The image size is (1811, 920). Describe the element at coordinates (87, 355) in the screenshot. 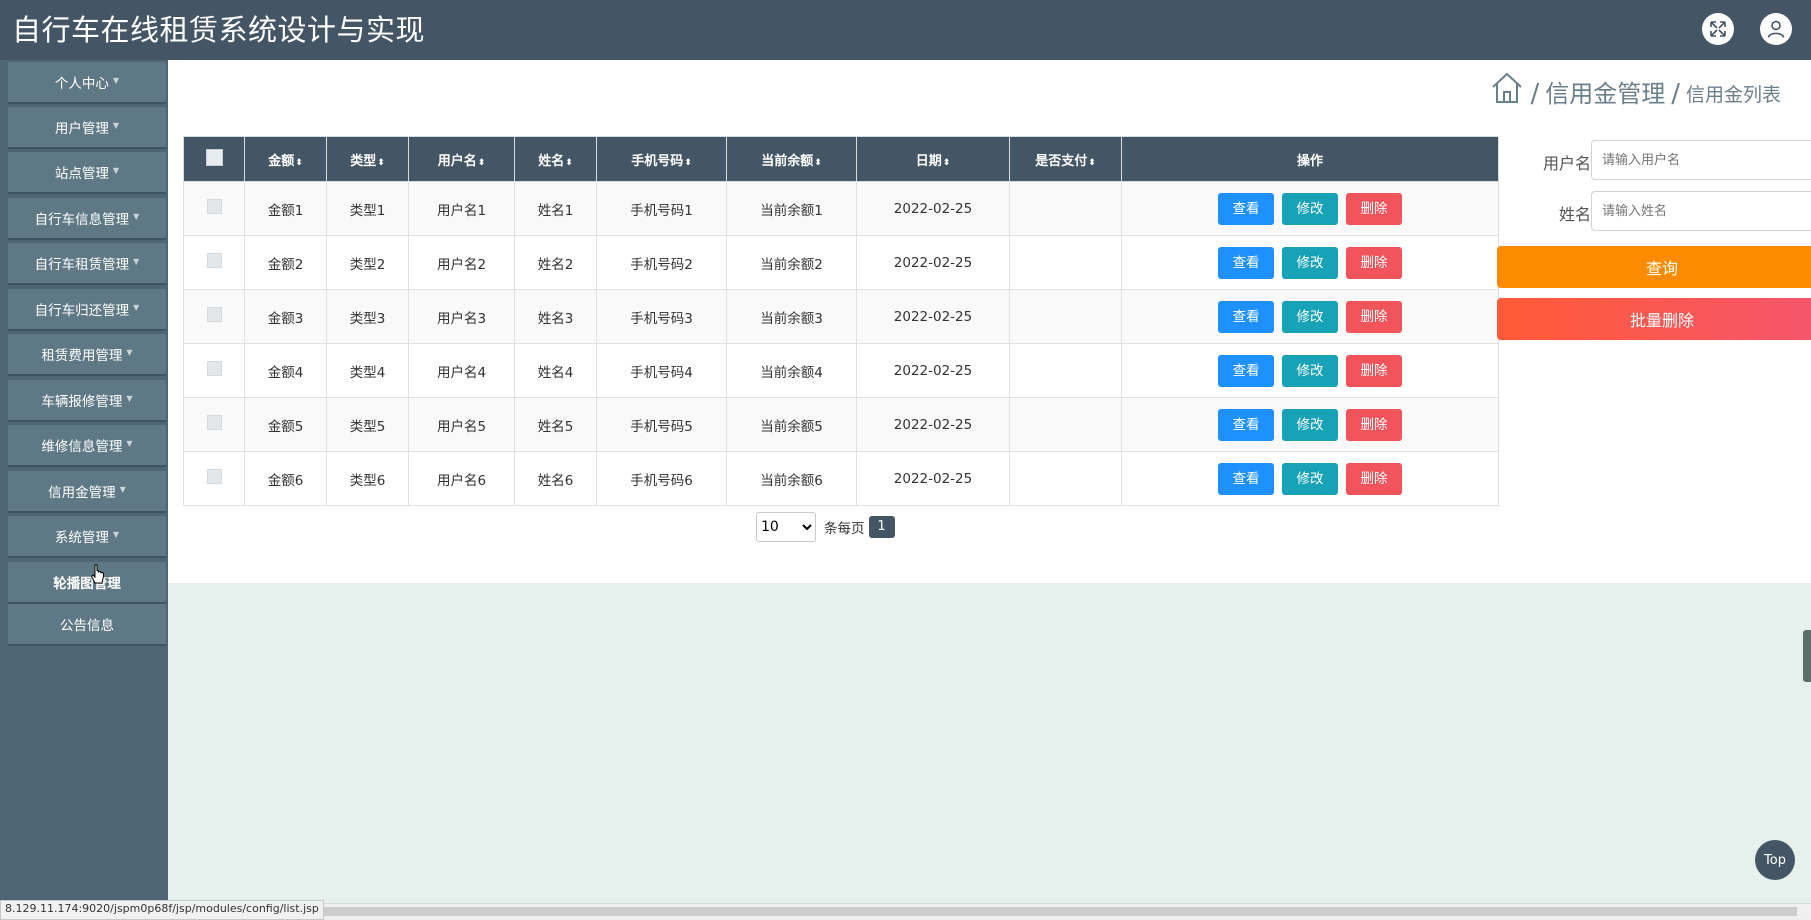

I see `sidebar-item-rental-fee-management: 租赁费用管理 ▼` at that location.